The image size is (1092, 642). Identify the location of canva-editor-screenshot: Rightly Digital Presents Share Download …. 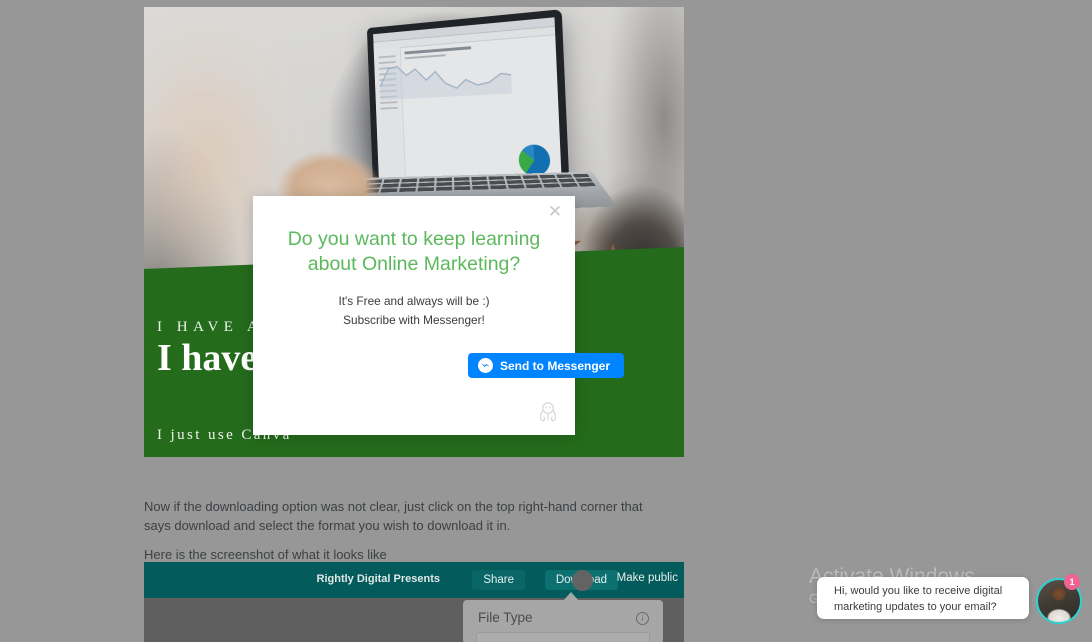
(414, 602).